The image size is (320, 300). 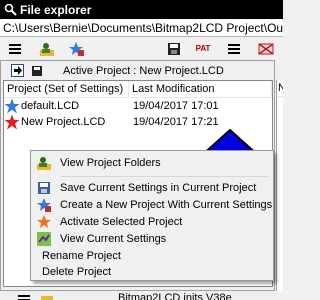 I want to click on title-bar: File explorer, so click(x=141, y=9).